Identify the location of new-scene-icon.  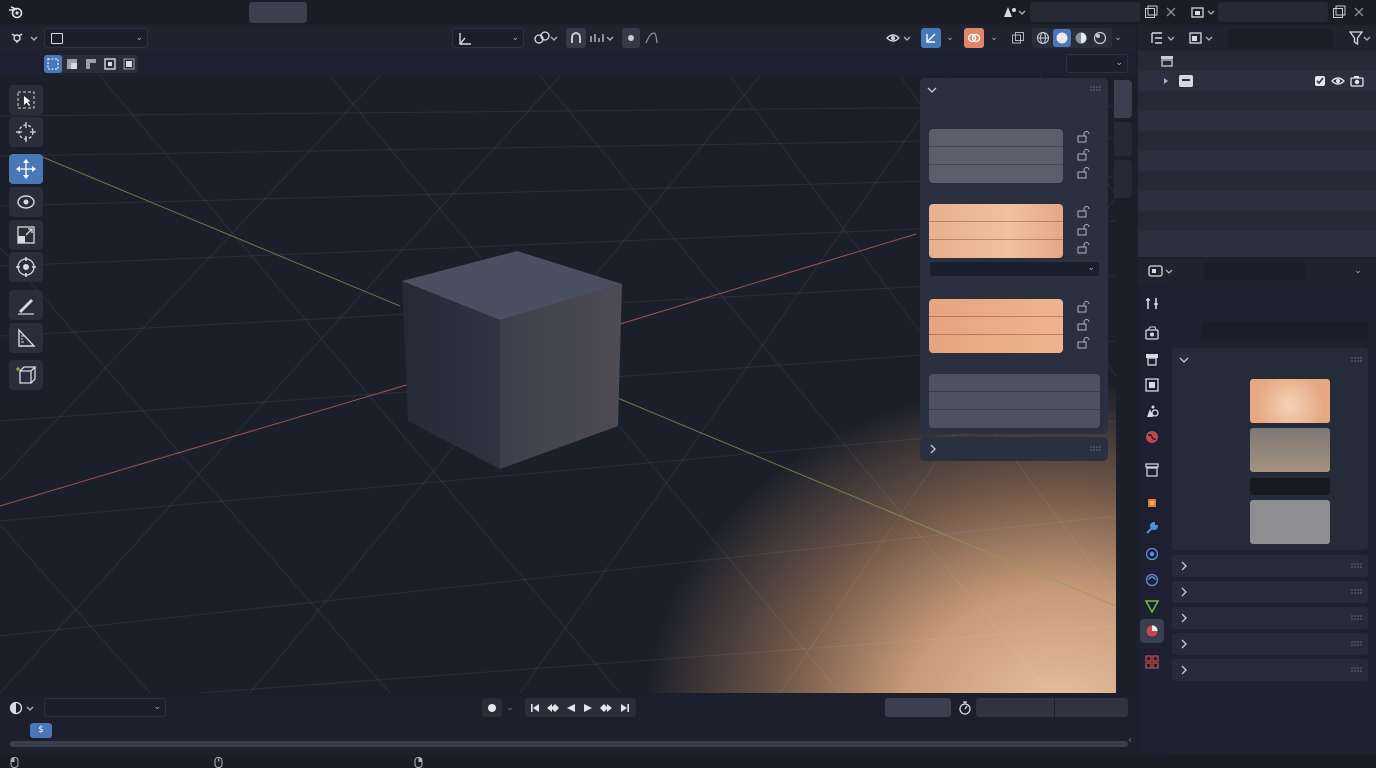
(1151, 12).